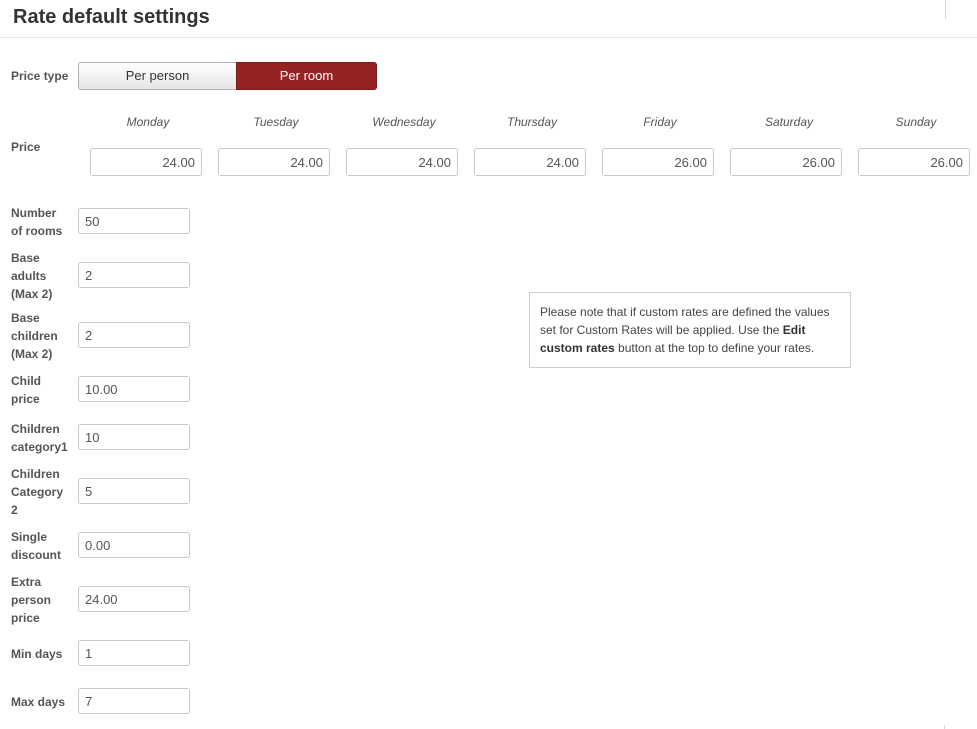 Image resolution: width=977 pixels, height=729 pixels. What do you see at coordinates (488, 37) in the screenshot?
I see `title-divider` at bounding box center [488, 37].